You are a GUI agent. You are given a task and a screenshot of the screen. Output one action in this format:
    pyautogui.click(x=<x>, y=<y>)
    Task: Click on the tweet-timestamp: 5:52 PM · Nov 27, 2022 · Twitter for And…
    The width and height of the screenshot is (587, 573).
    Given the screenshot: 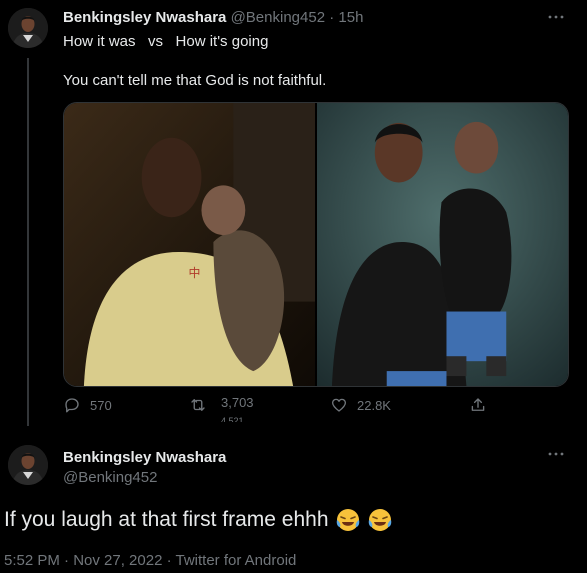 What is the action you would take?
    pyautogui.click(x=150, y=560)
    